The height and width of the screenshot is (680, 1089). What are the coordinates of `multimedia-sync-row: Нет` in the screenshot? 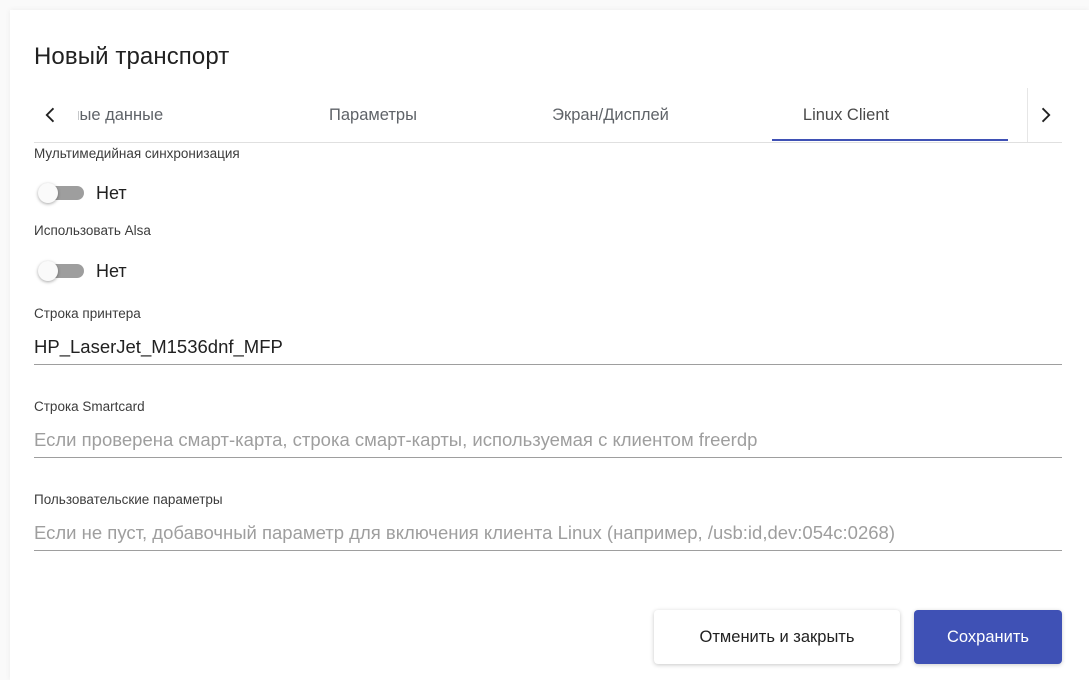 It's located at (80, 193).